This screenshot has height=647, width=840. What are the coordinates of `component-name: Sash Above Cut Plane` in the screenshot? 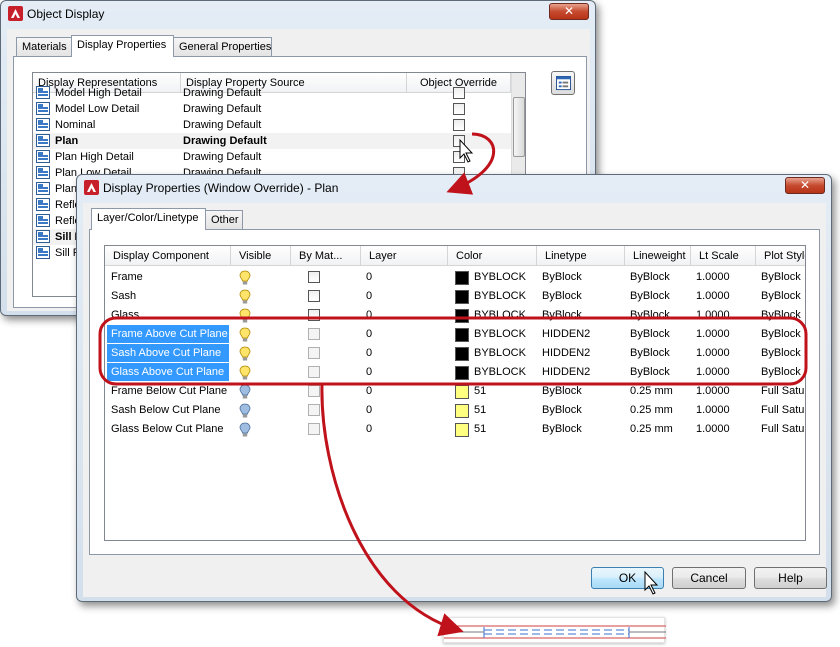 It's located at (168, 353).